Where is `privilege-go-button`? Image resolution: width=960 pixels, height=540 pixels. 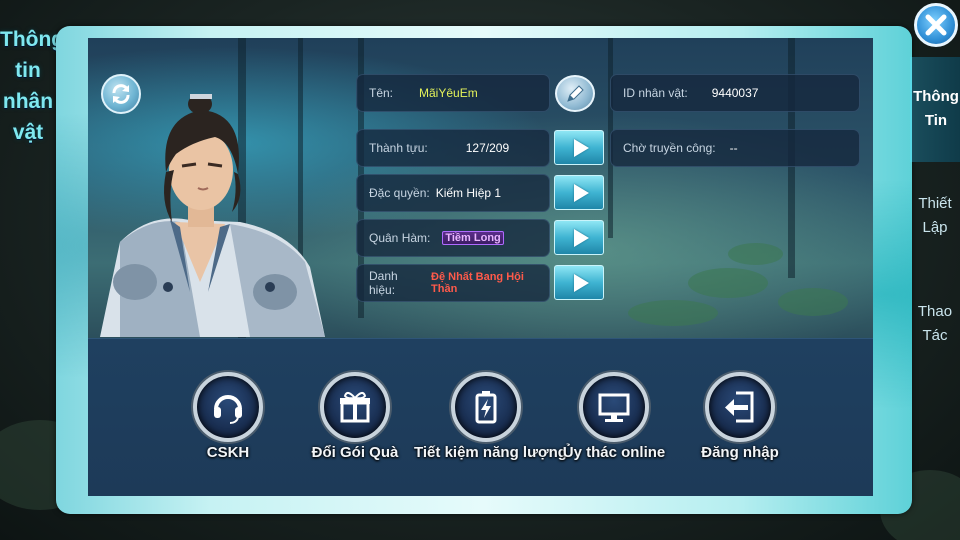 privilege-go-button is located at coordinates (579, 192).